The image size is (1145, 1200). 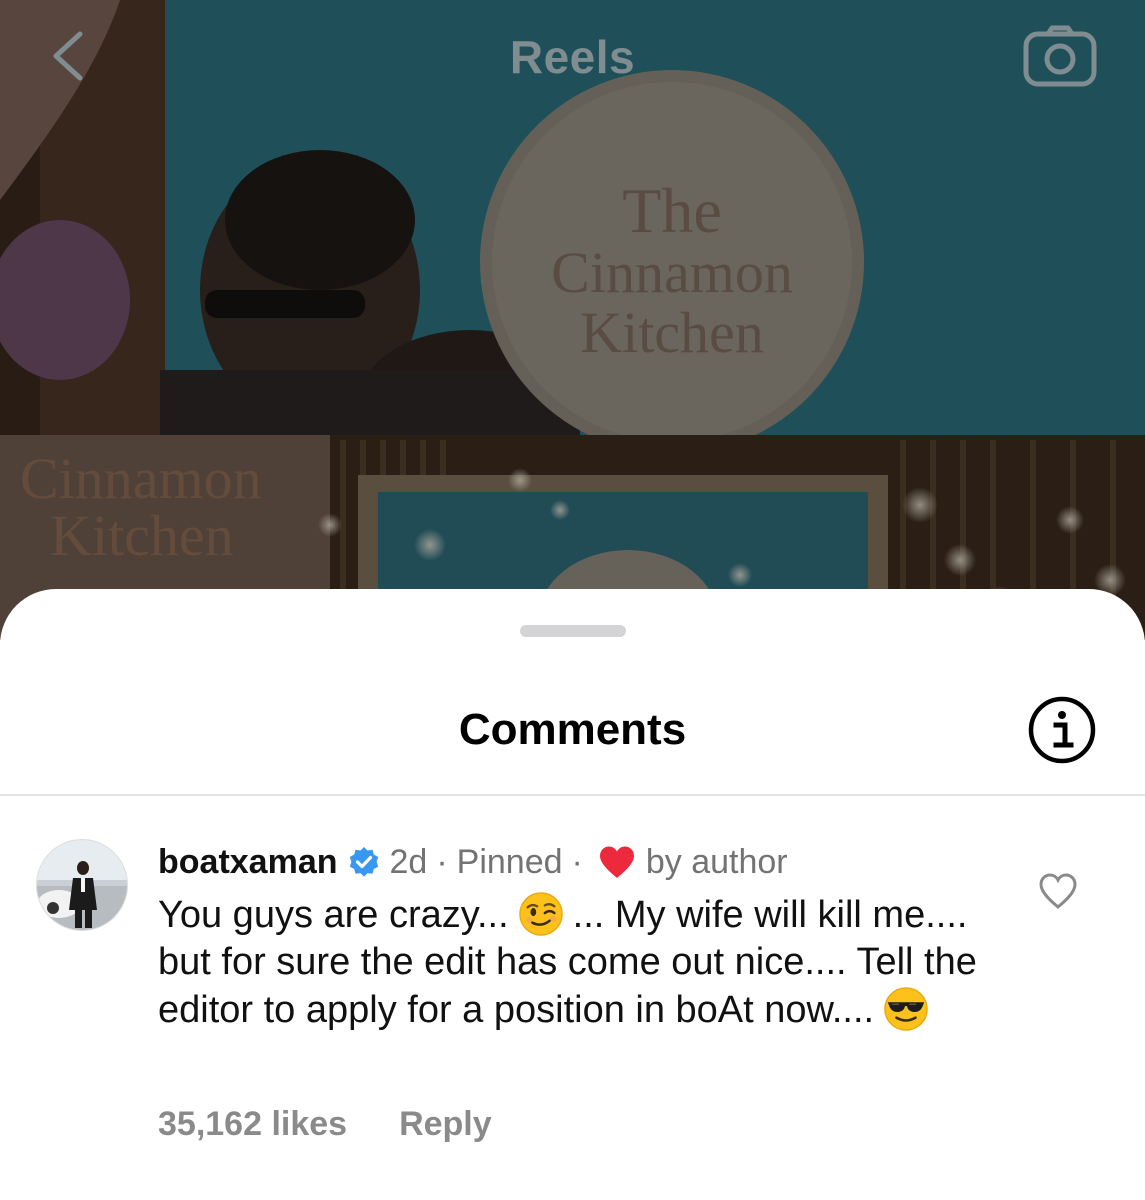 What do you see at coordinates (716, 861) in the screenshot?
I see `by-author-label: by author` at bounding box center [716, 861].